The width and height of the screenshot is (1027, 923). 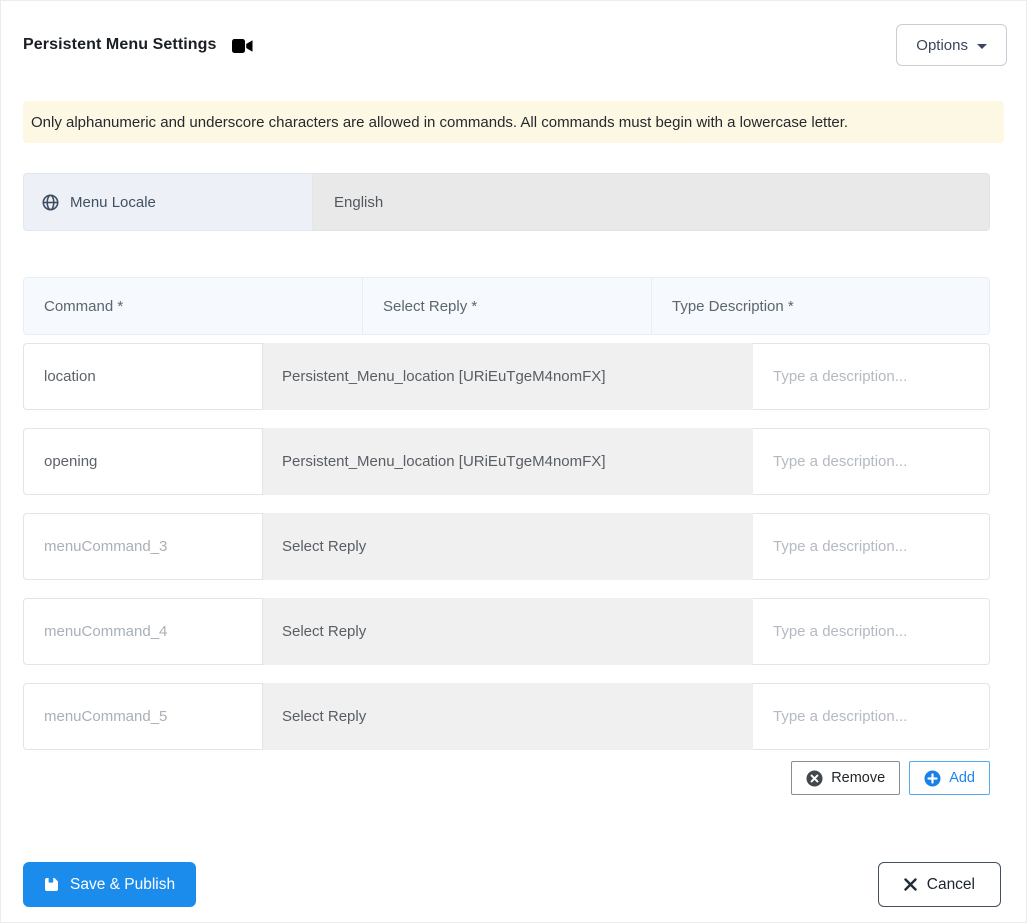 I want to click on circle-plus-icon, so click(x=932, y=778).